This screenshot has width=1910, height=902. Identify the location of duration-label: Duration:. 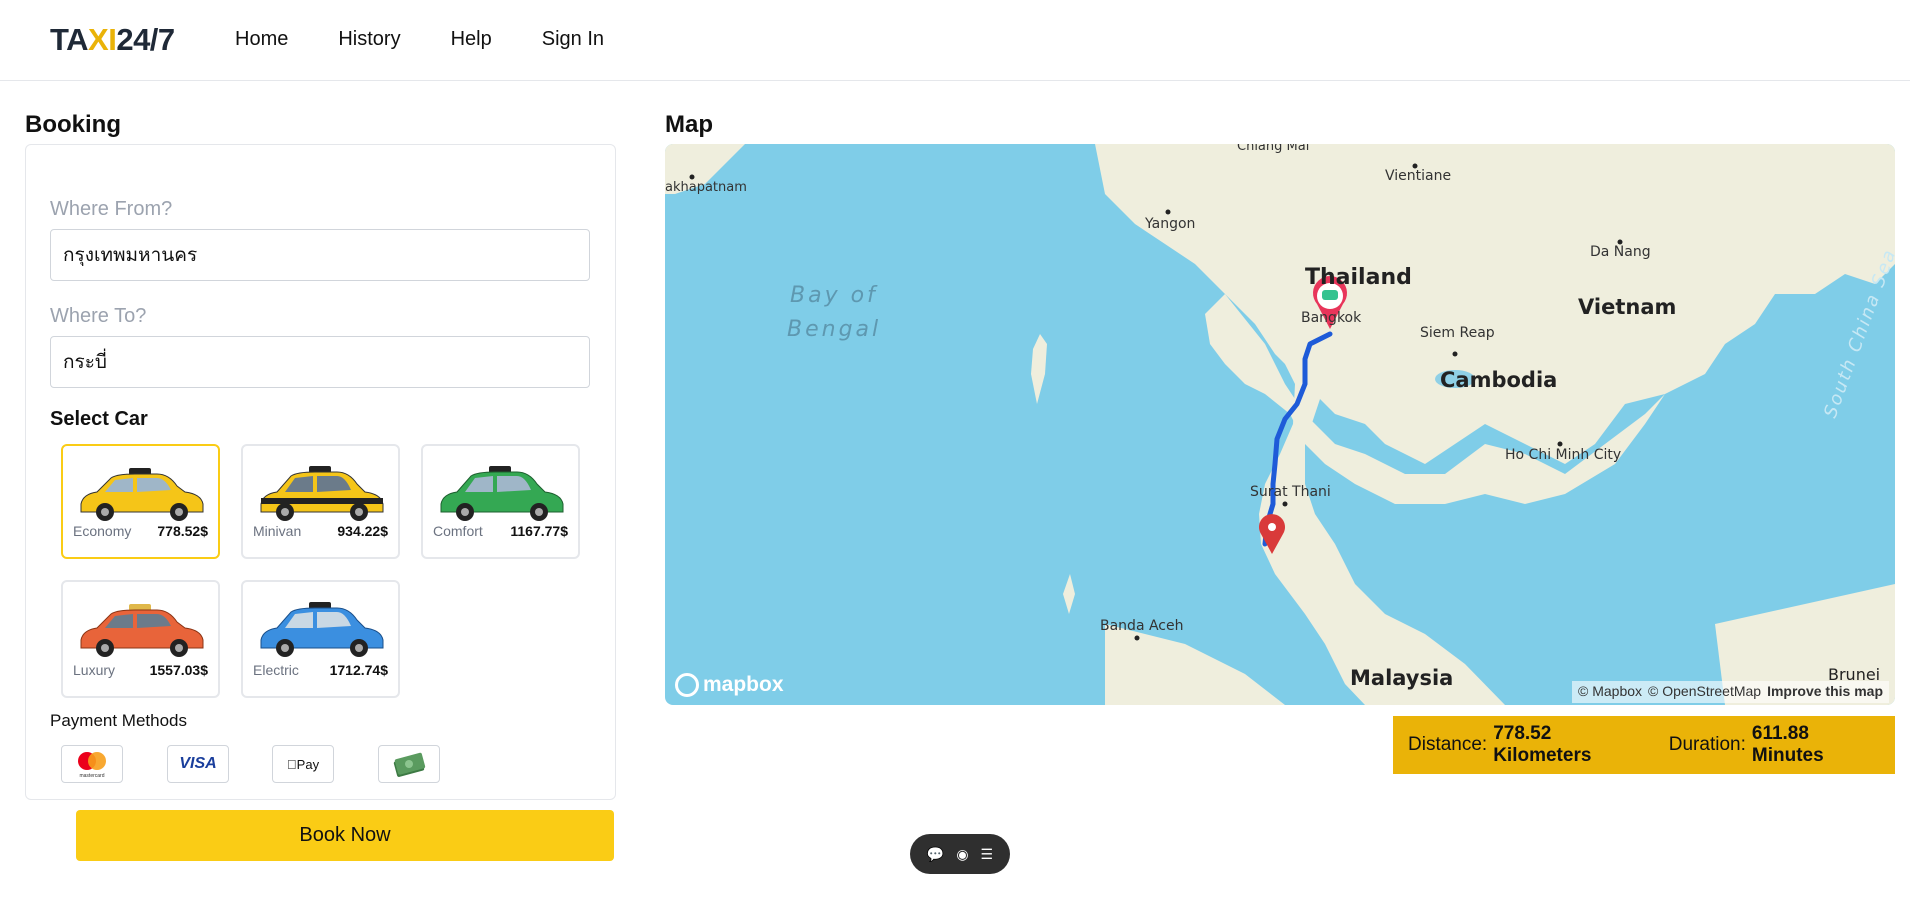
(1707, 744).